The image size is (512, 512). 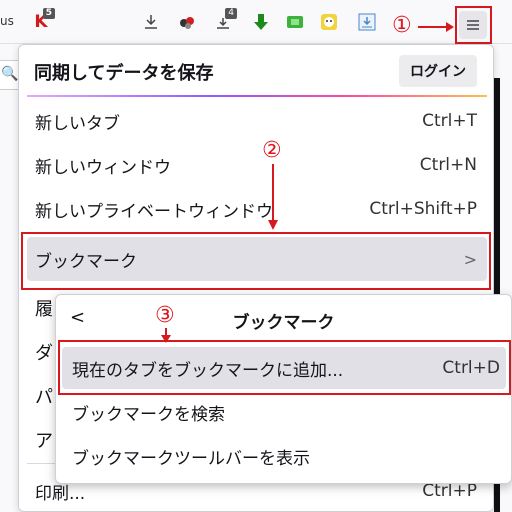 What do you see at coordinates (10, 74) in the screenshot?
I see `search-icon: 🔍` at bounding box center [10, 74].